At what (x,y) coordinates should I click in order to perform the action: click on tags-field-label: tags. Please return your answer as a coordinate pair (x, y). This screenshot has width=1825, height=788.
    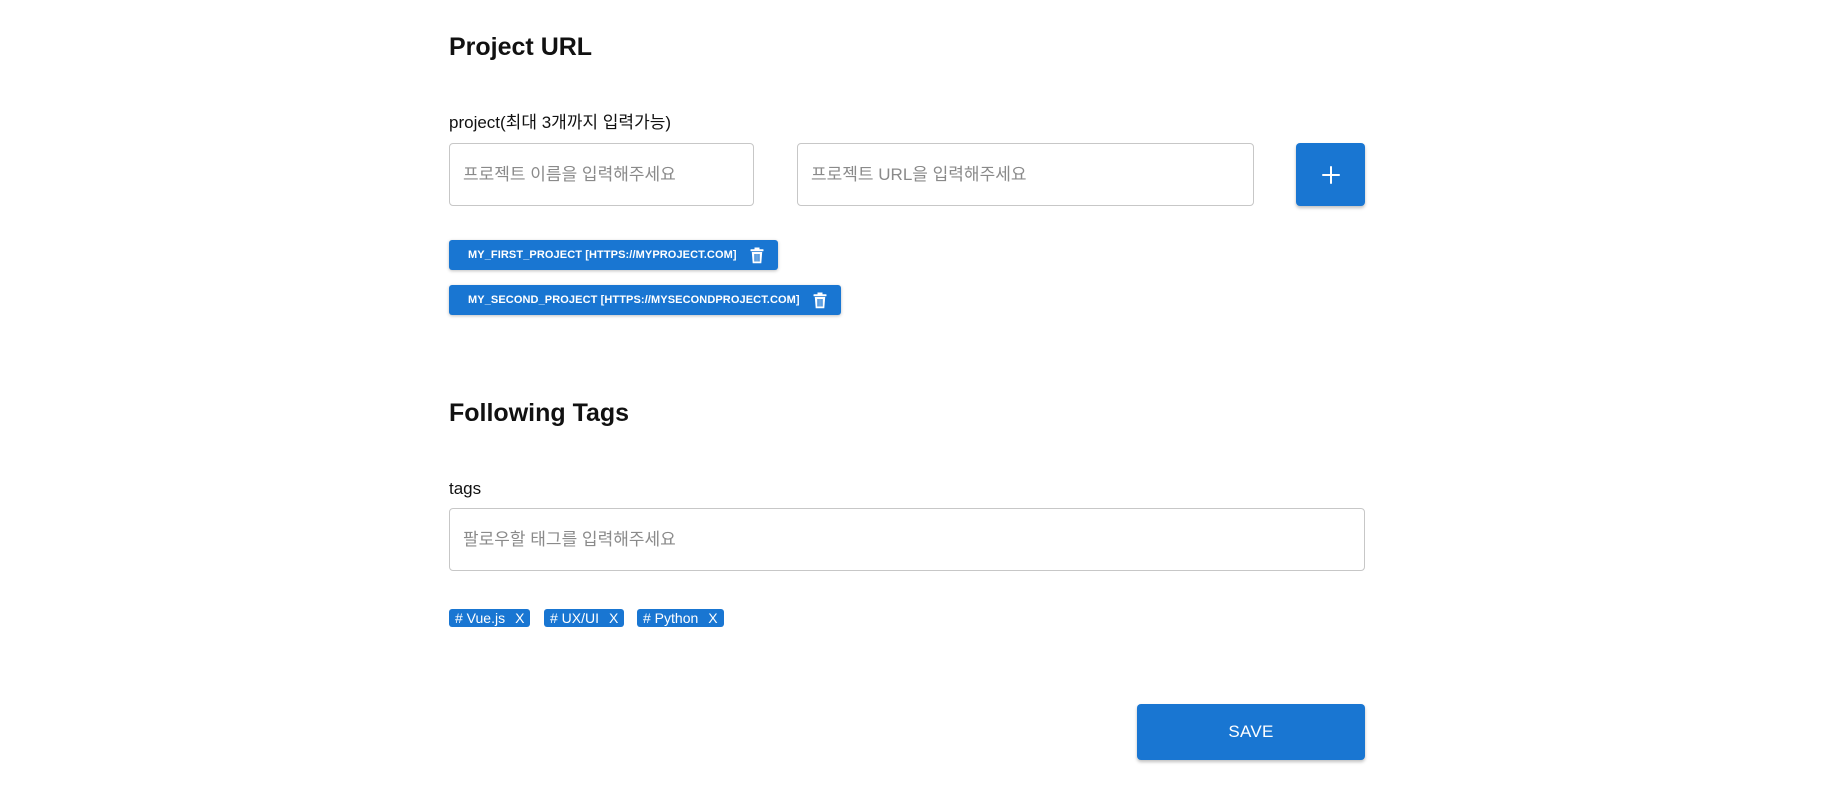
    Looking at the image, I should click on (465, 488).